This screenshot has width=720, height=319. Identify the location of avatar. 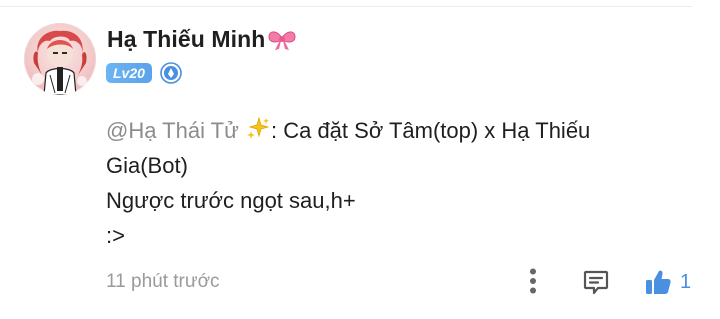
(60, 59).